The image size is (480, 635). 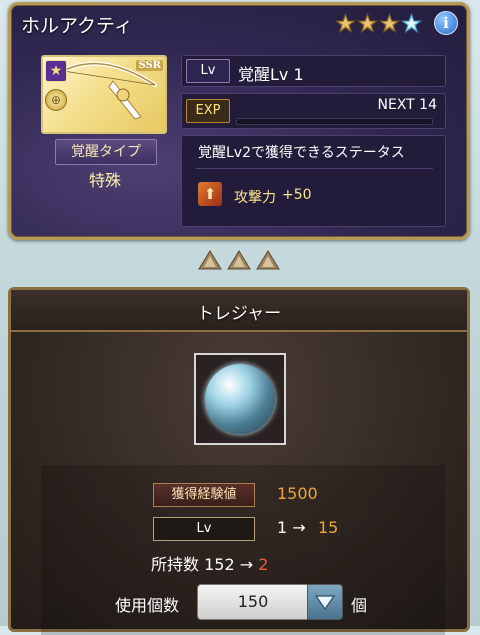 I want to click on rarity-badge: SSR, so click(x=149, y=65).